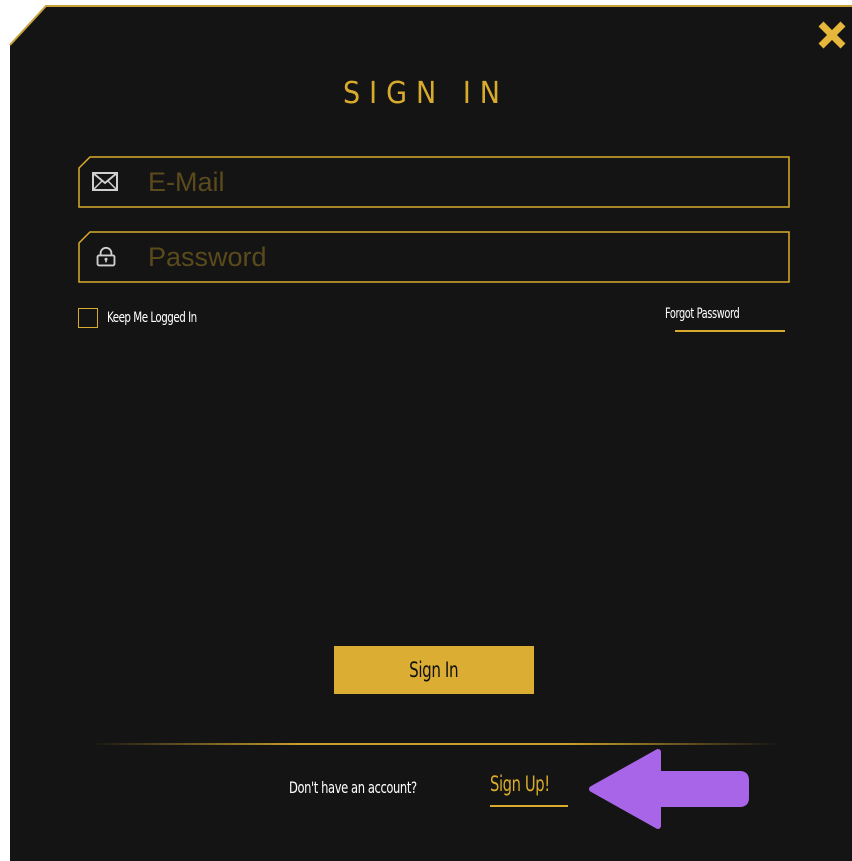 This screenshot has height=861, width=852. What do you see at coordinates (106, 256) in the screenshot?
I see `lock-icon` at bounding box center [106, 256].